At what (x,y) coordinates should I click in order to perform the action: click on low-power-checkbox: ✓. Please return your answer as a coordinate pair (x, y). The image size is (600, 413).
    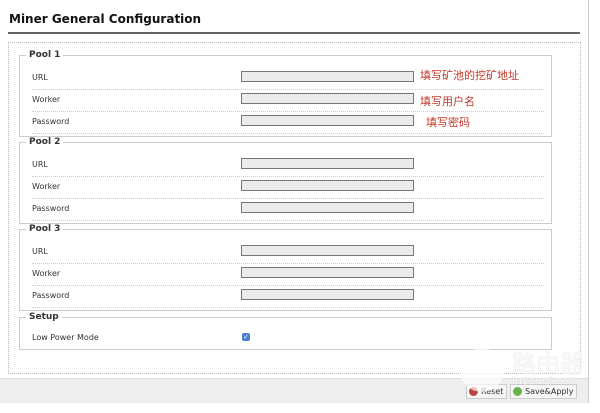
    Looking at the image, I should click on (246, 337).